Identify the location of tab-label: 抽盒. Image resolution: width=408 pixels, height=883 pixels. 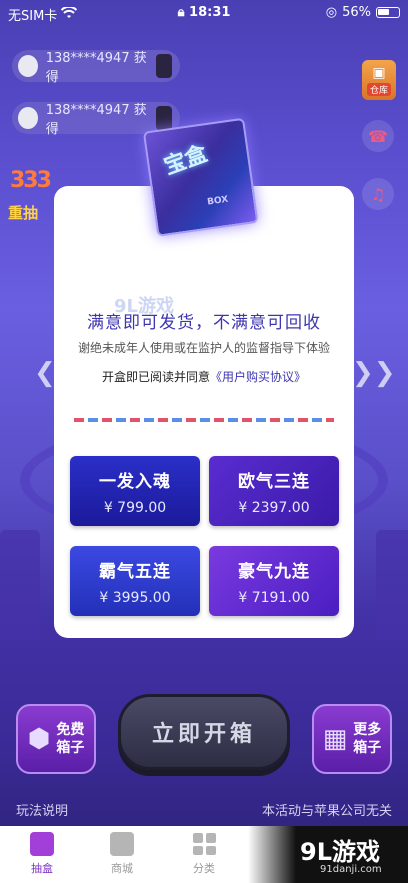
(42, 868).